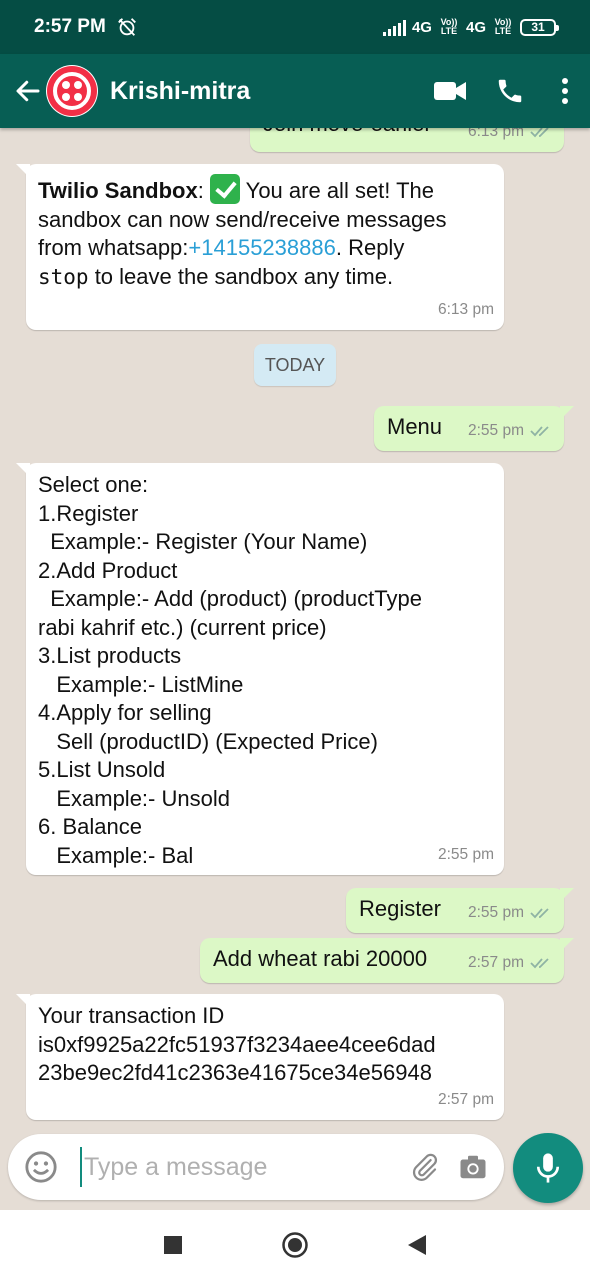 The image size is (590, 1280). I want to click on phone-icon, so click(510, 91).